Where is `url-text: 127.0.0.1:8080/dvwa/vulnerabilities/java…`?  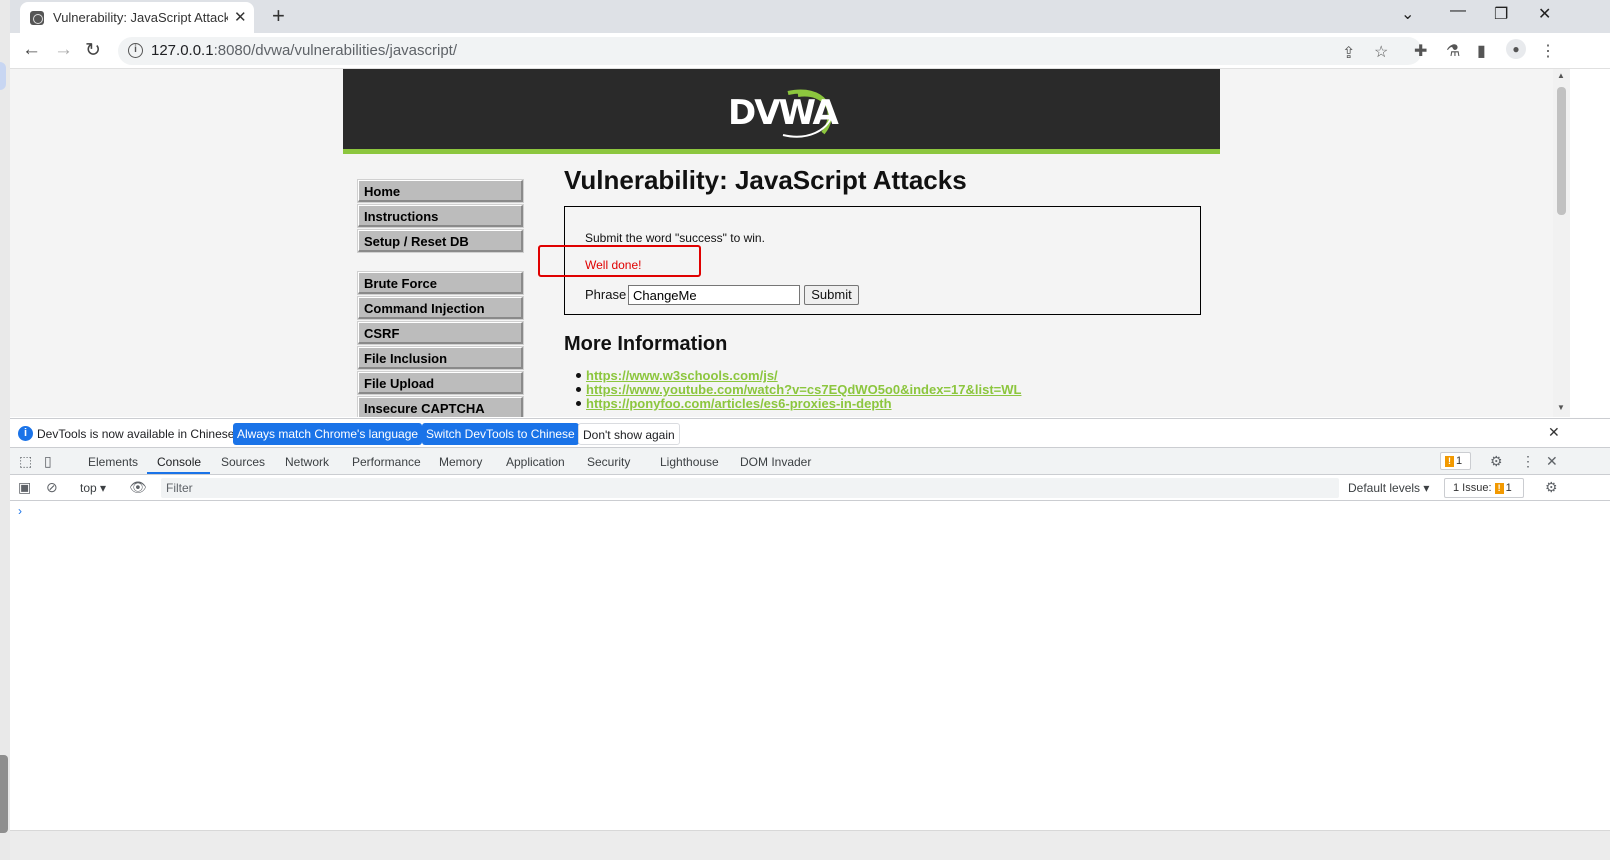
url-text: 127.0.0.1:8080/dvwa/vulnerabilities/java… is located at coordinates (304, 50).